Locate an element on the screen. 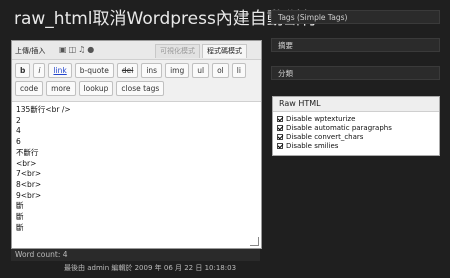 The height and width of the screenshot is (278, 450). content-line: 8<br> is located at coordinates (29, 184).